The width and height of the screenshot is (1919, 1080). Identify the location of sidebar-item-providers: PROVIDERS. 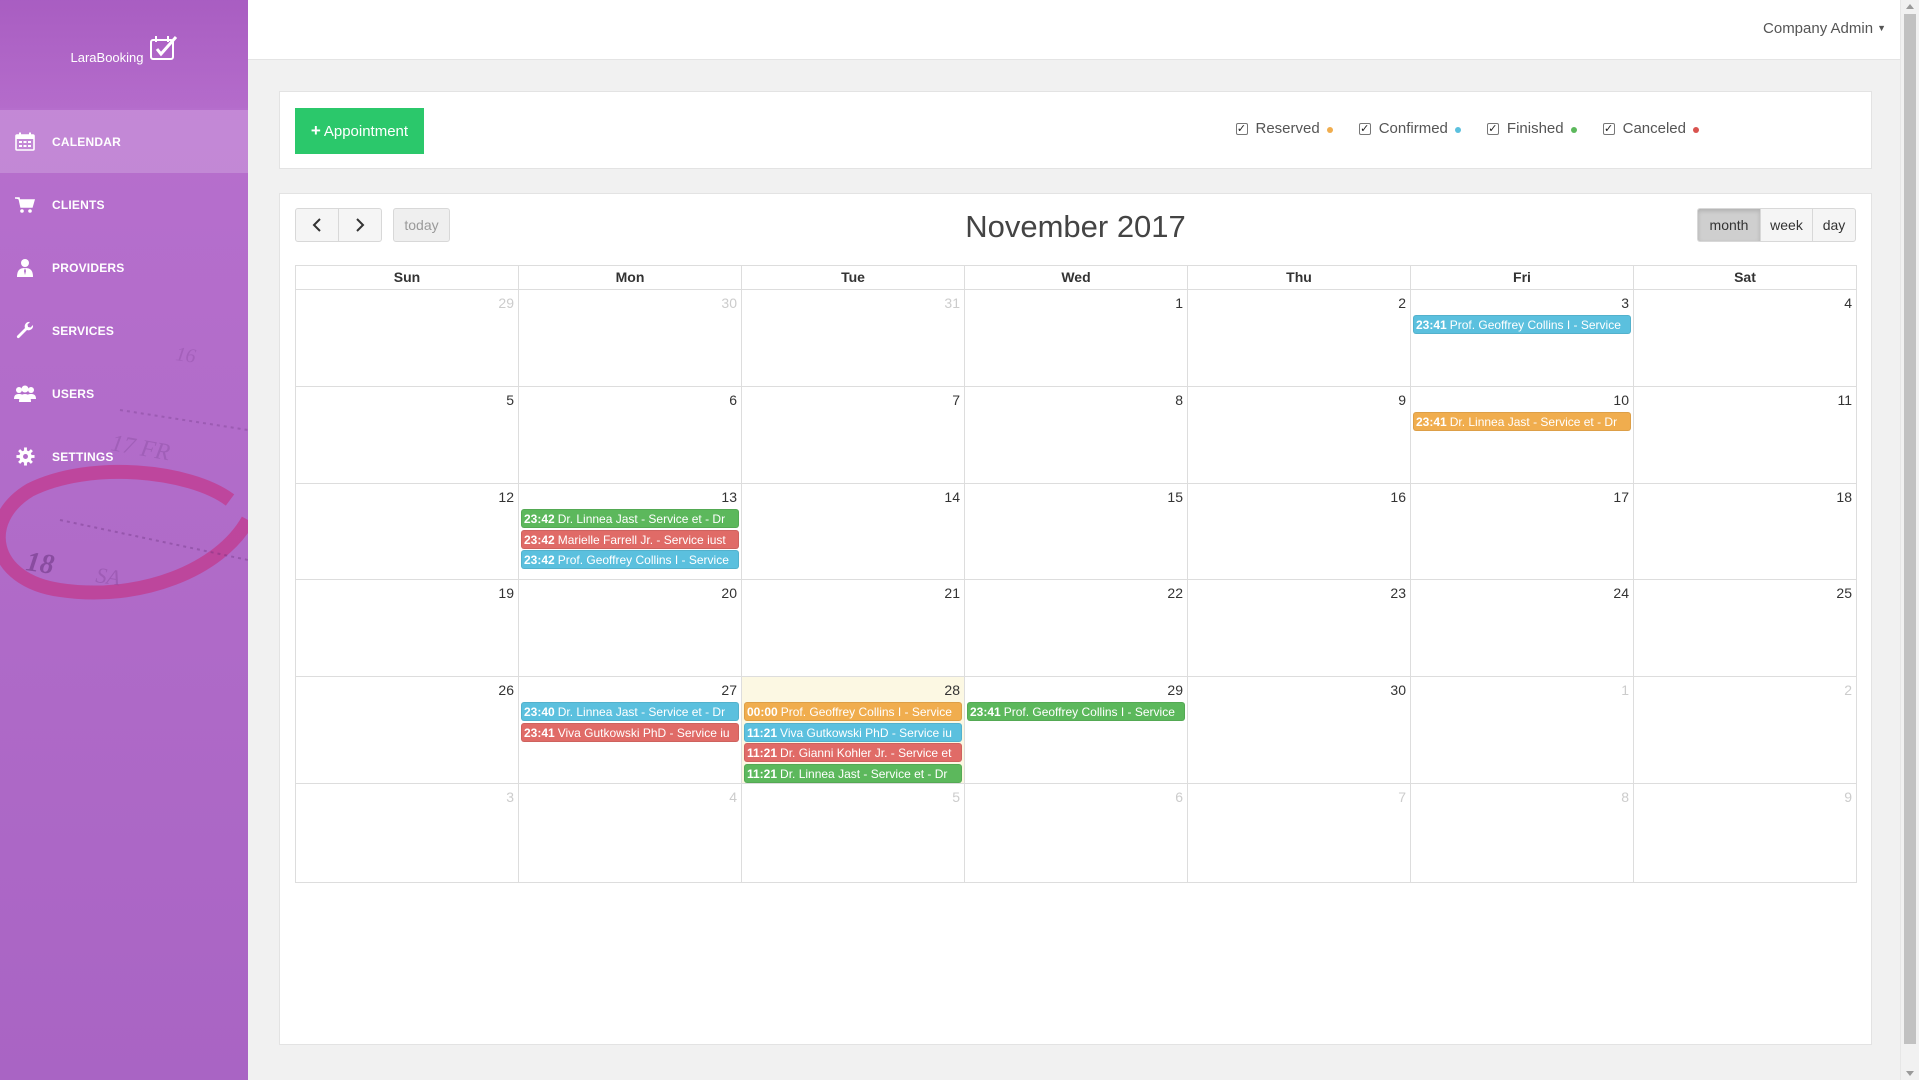
(124, 267).